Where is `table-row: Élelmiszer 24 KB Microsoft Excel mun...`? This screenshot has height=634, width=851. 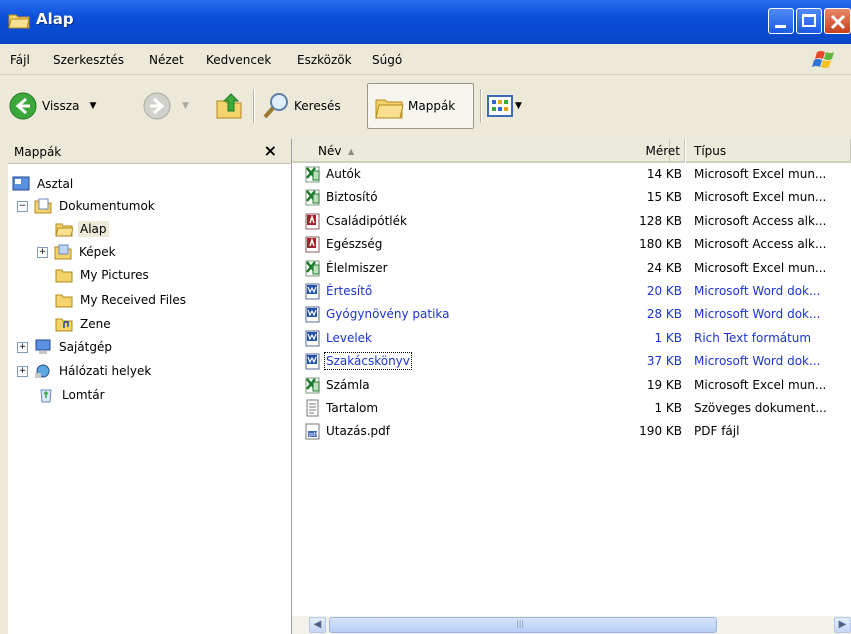 table-row: Élelmiszer 24 KB Microsoft Excel mun... is located at coordinates (571, 268).